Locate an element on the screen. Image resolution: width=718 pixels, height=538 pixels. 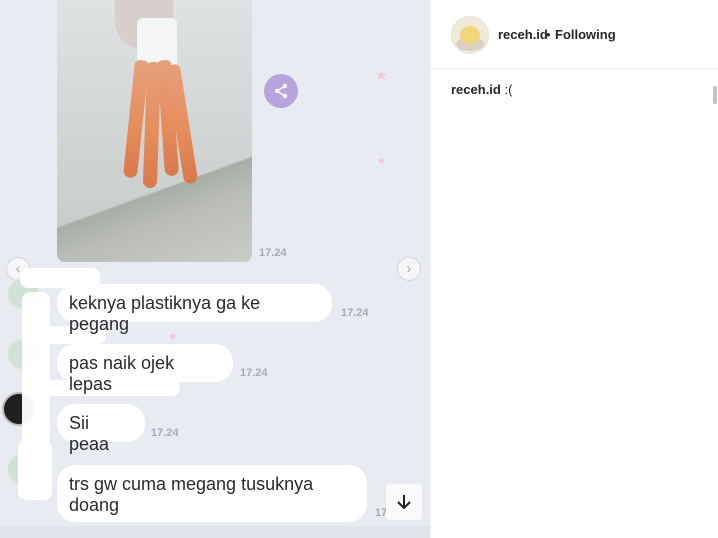
chevron-right-icon: › is located at coordinates (409, 268).